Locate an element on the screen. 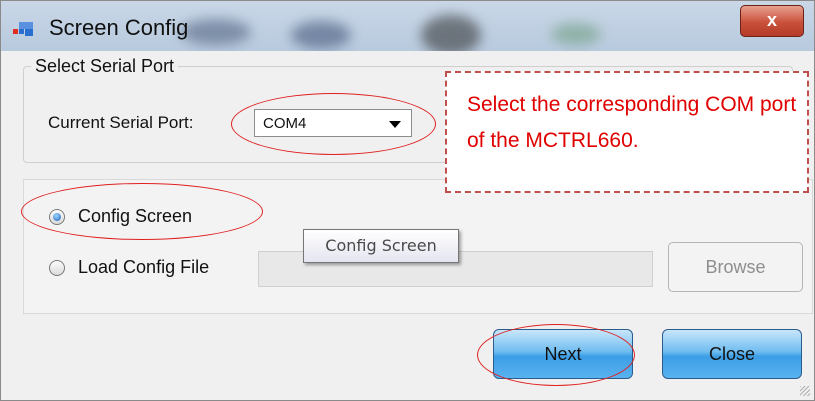 This screenshot has width=815, height=401. title-bar: Screen Config x is located at coordinates (407, 26).